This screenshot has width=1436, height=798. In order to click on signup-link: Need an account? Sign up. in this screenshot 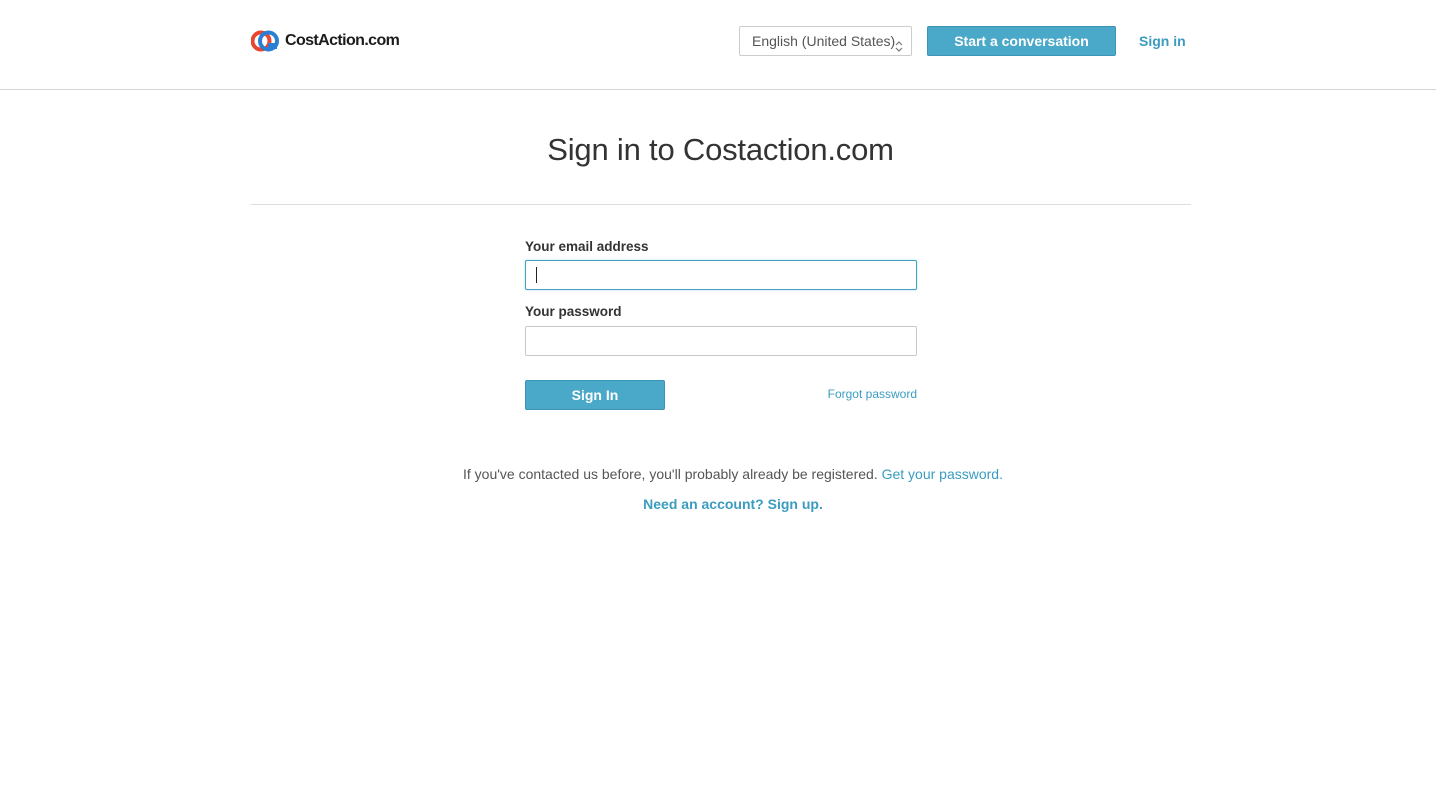, I will do `click(733, 504)`.